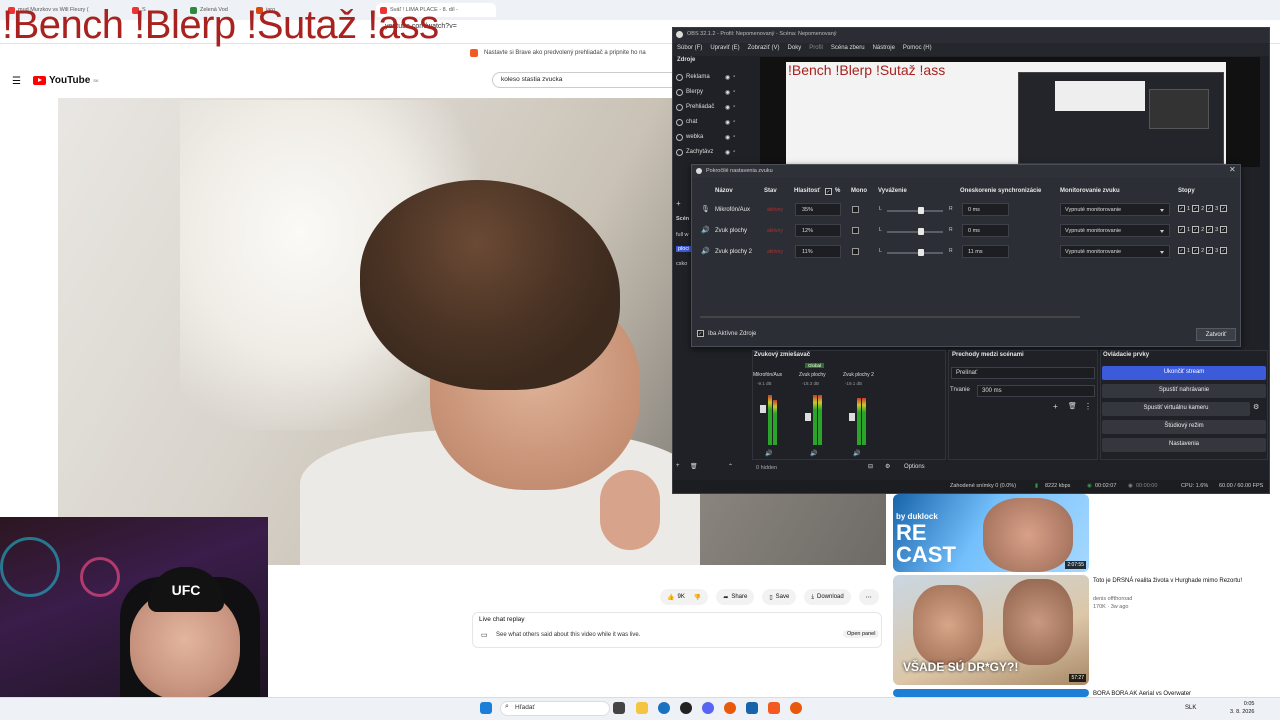 This screenshot has height=720, width=1280. What do you see at coordinates (818, 230) in the screenshot?
I see `volume-spinbox: 12%` at bounding box center [818, 230].